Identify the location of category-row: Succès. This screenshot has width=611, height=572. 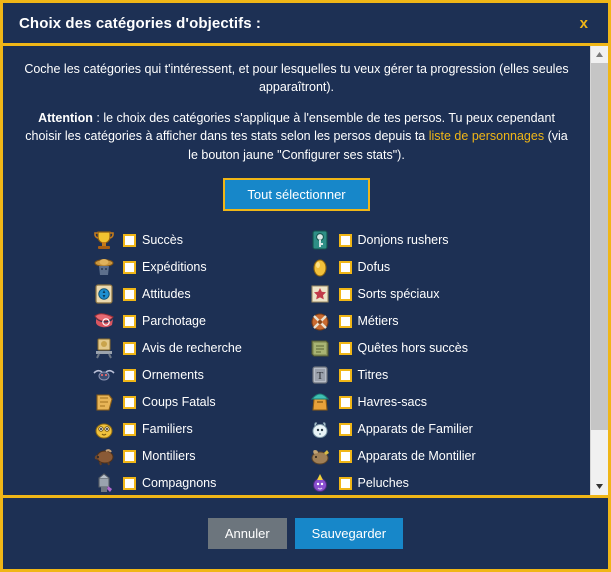
(194, 240).